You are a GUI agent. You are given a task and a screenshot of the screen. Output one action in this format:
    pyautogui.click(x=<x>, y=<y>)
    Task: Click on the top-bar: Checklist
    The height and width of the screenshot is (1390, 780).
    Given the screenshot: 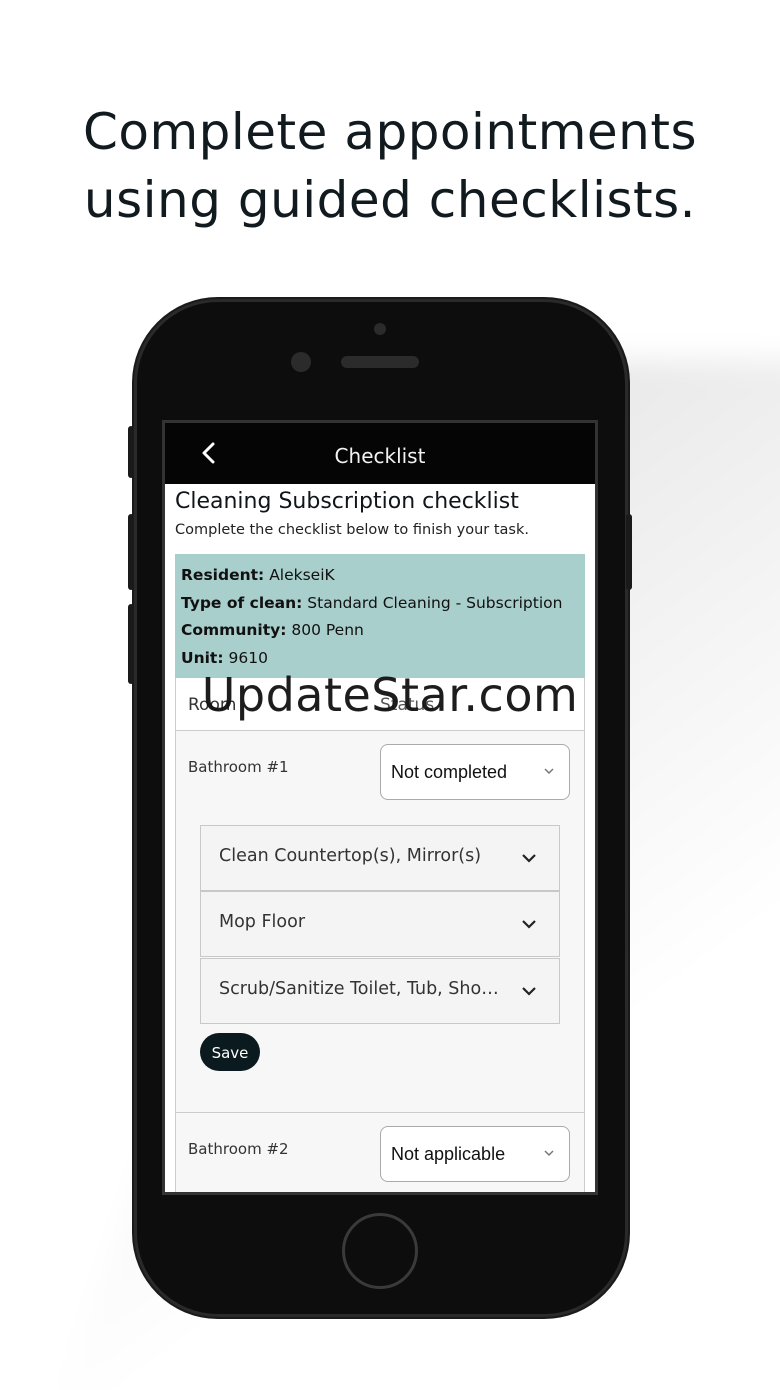 What is the action you would take?
    pyautogui.click(x=380, y=453)
    